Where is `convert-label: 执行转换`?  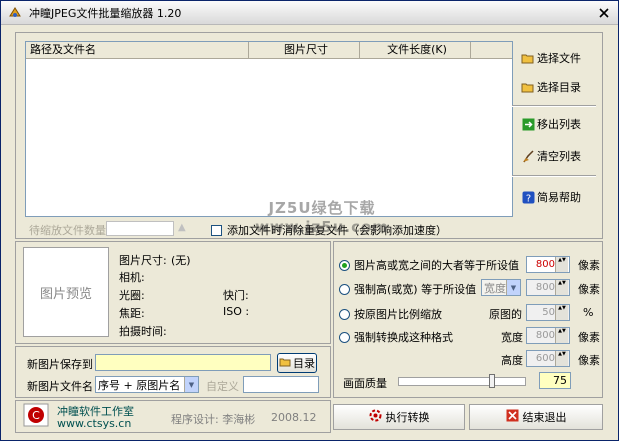 convert-label: 执行转换 is located at coordinates (407, 417).